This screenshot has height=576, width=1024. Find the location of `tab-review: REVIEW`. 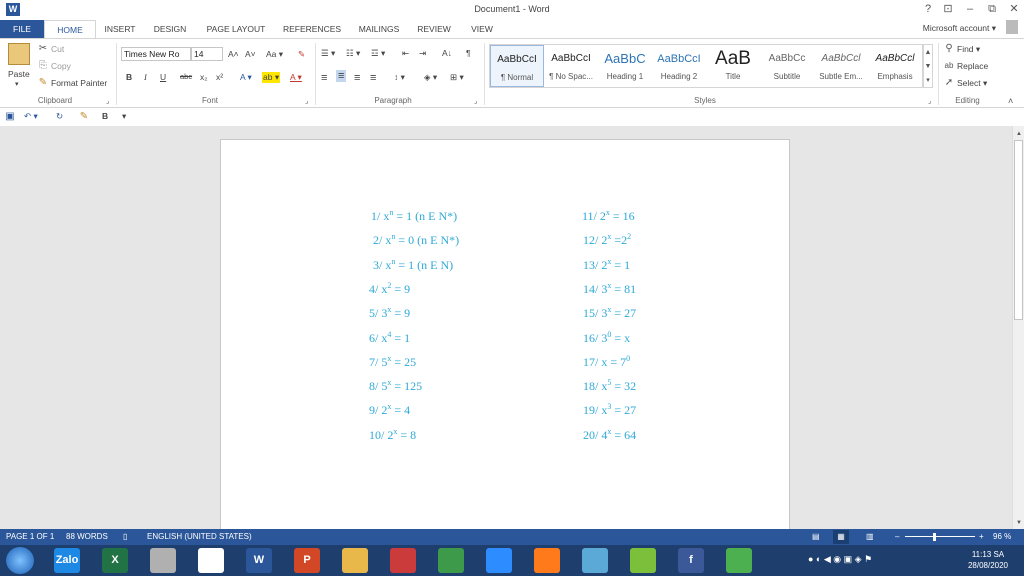

tab-review: REVIEW is located at coordinates (434, 29).